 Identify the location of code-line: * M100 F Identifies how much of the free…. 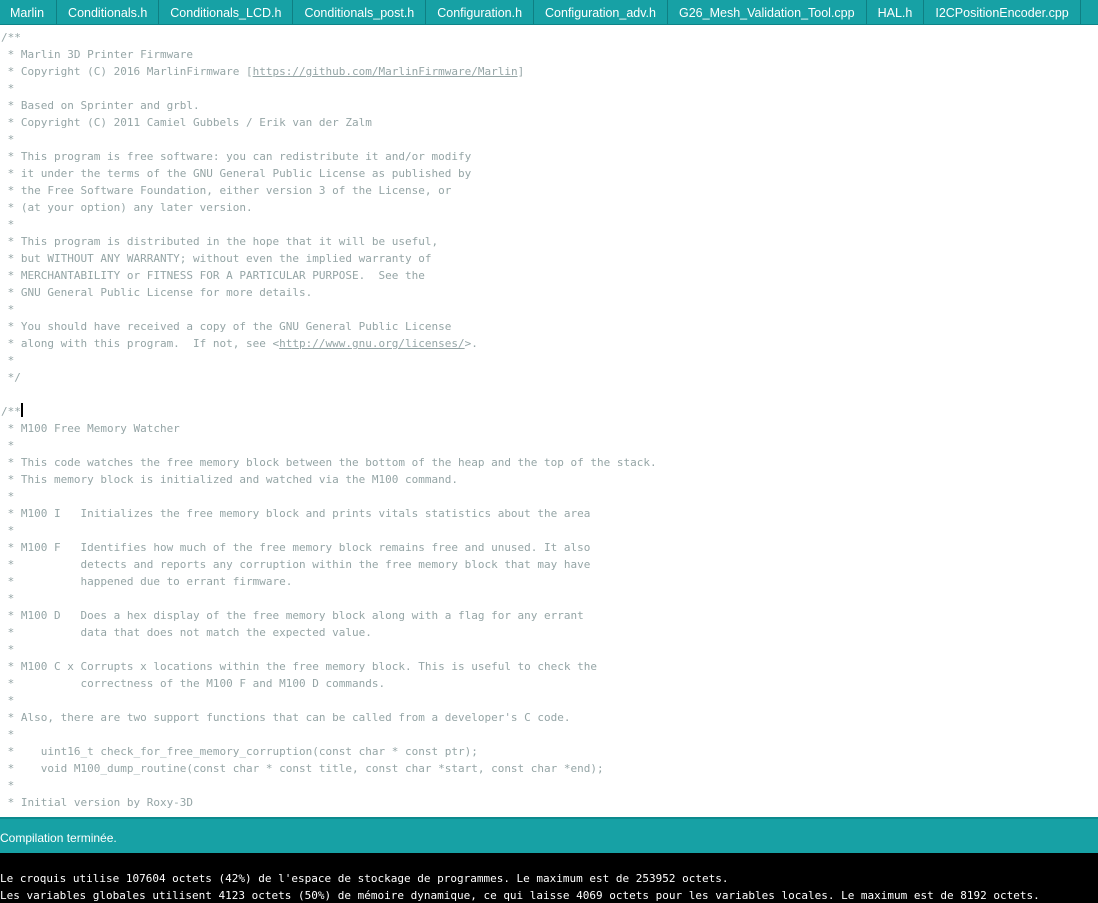
(296, 547).